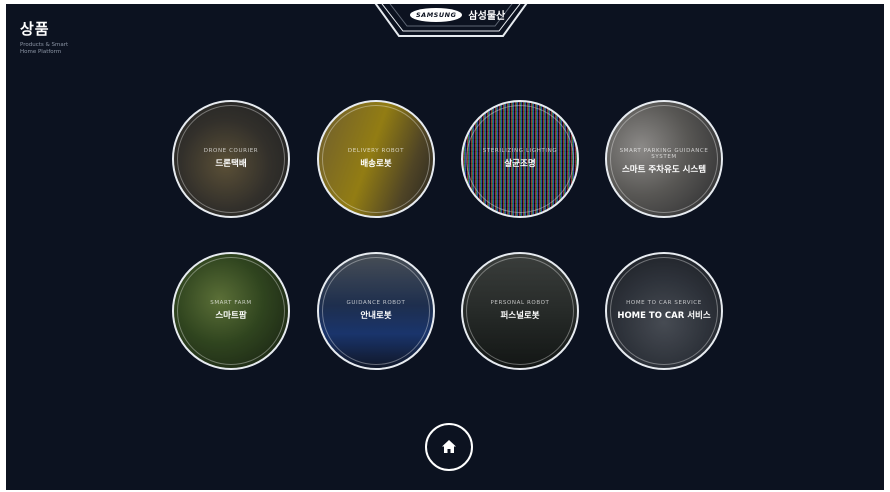 The width and height of the screenshot is (890, 492). Describe the element at coordinates (487, 16) in the screenshot. I see `brand-name: 삼성물산` at that location.